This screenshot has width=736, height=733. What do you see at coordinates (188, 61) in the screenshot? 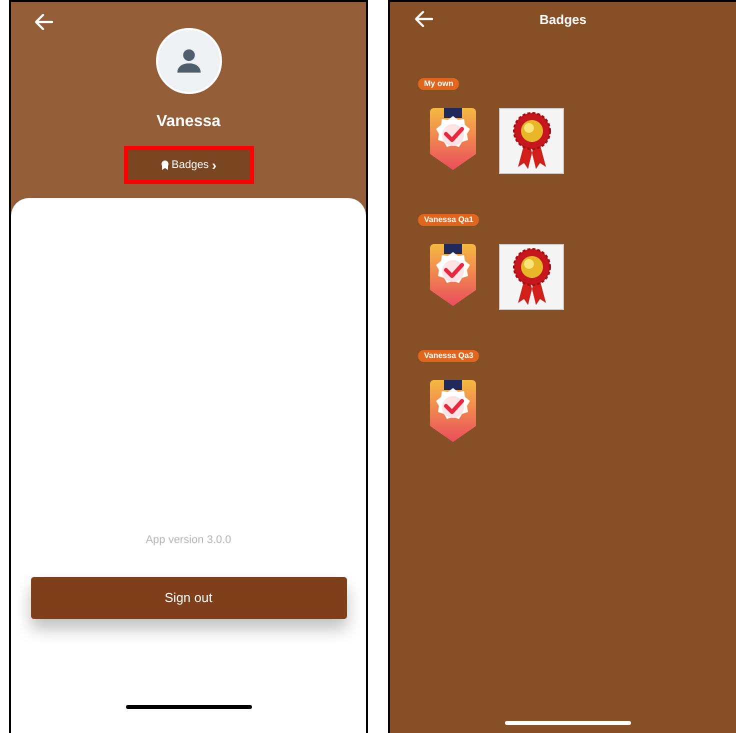
I see `person-icon` at bounding box center [188, 61].